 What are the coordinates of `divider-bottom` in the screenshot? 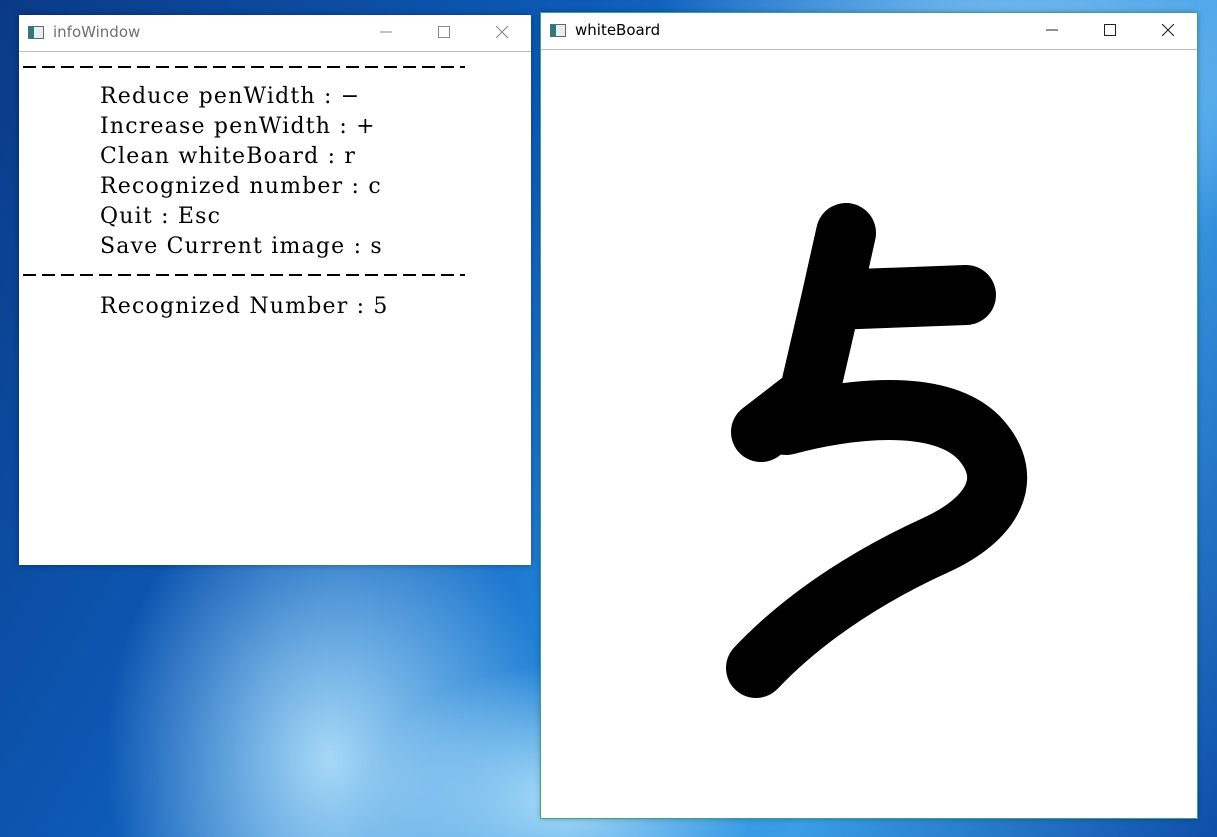 It's located at (244, 275).